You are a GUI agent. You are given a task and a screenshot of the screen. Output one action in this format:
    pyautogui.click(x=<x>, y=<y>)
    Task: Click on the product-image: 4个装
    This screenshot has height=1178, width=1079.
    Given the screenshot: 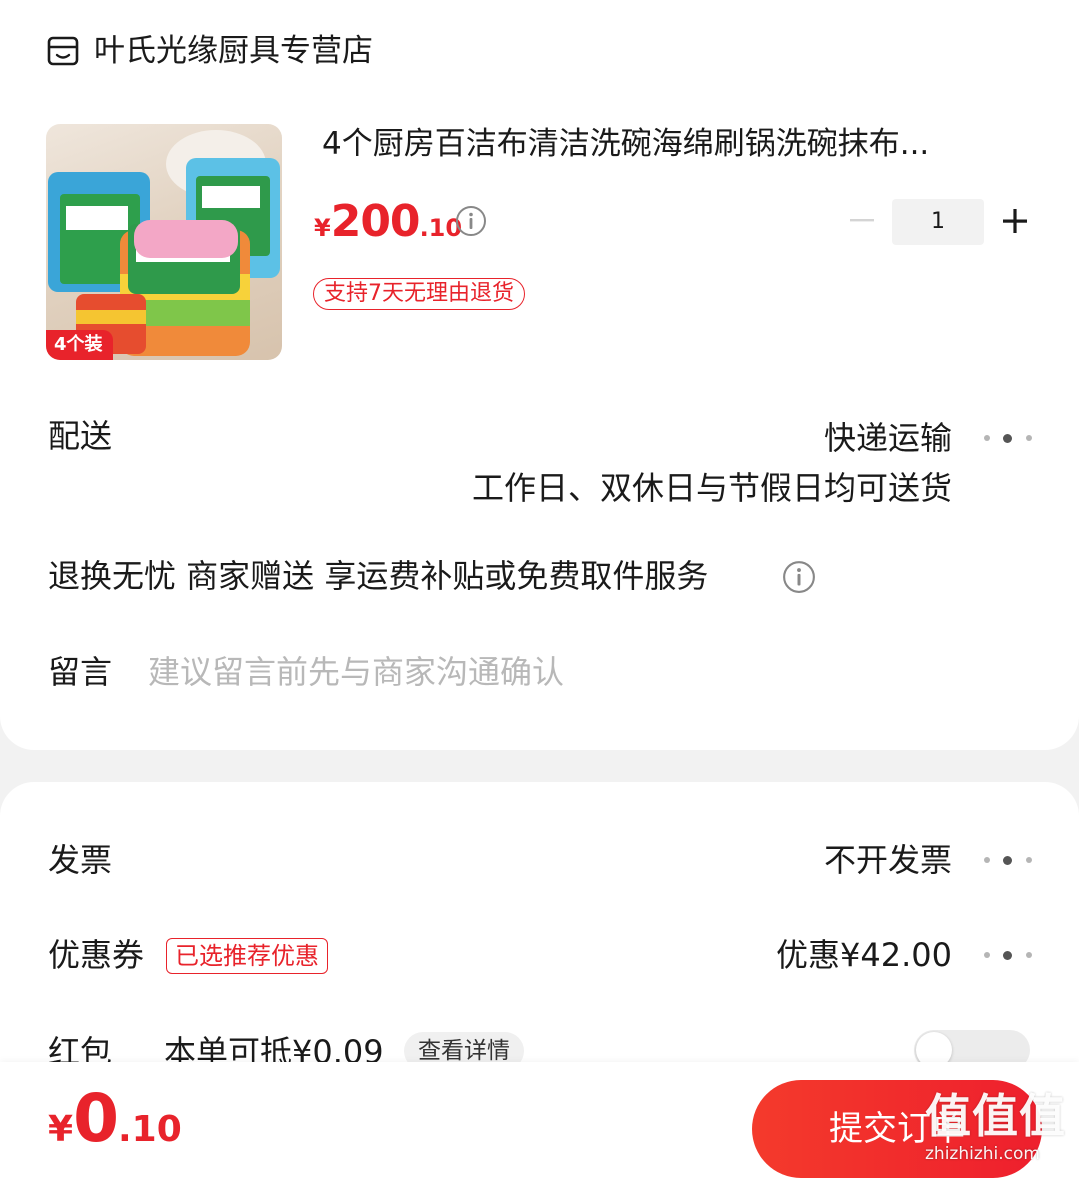 What is the action you would take?
    pyautogui.click(x=164, y=242)
    